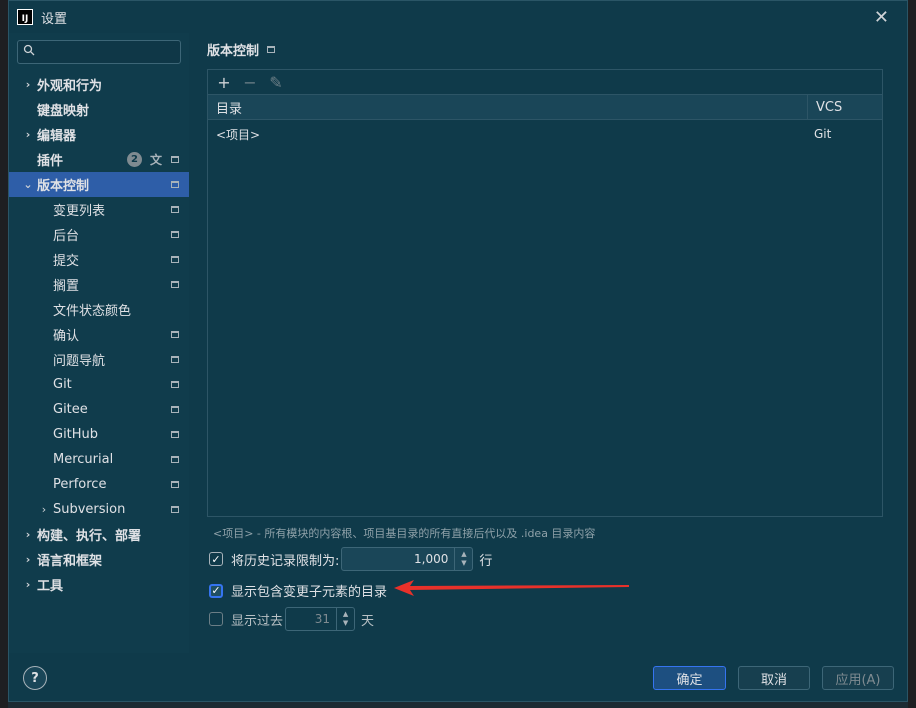 The height and width of the screenshot is (708, 916). What do you see at coordinates (99, 84) in the screenshot?
I see `sidebar-item-appearance: › 外观和行为` at bounding box center [99, 84].